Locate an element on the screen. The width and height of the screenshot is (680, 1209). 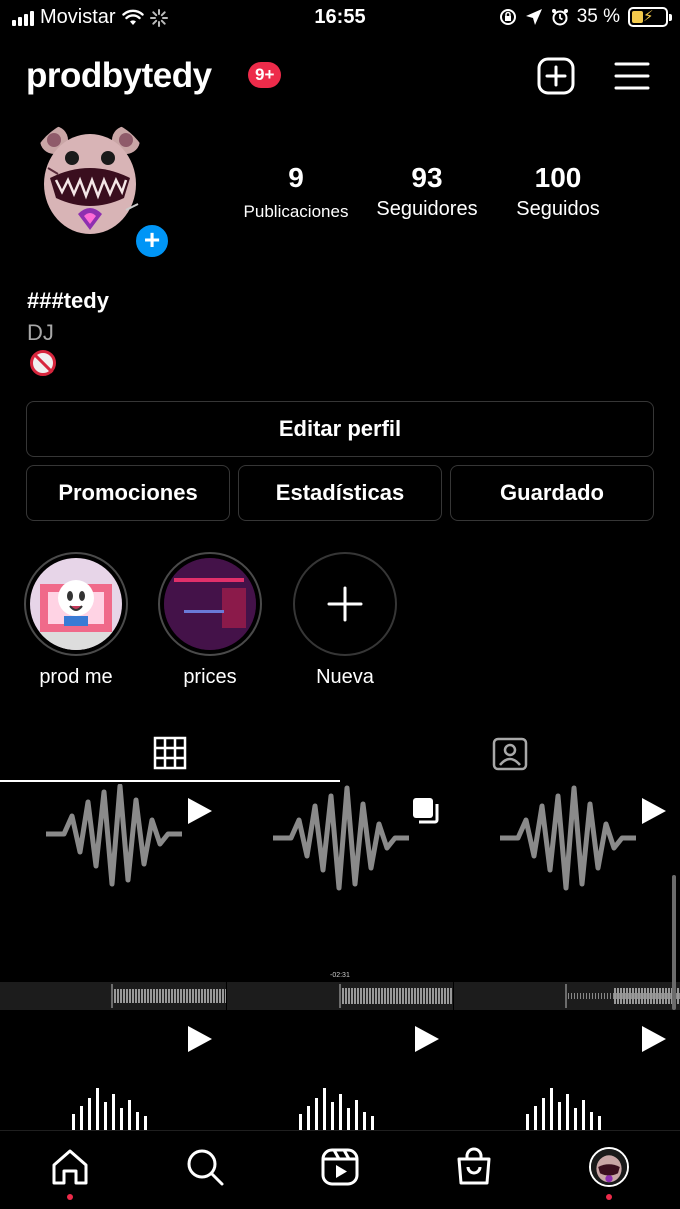
following-count: 100 is located at coordinates (558, 177).